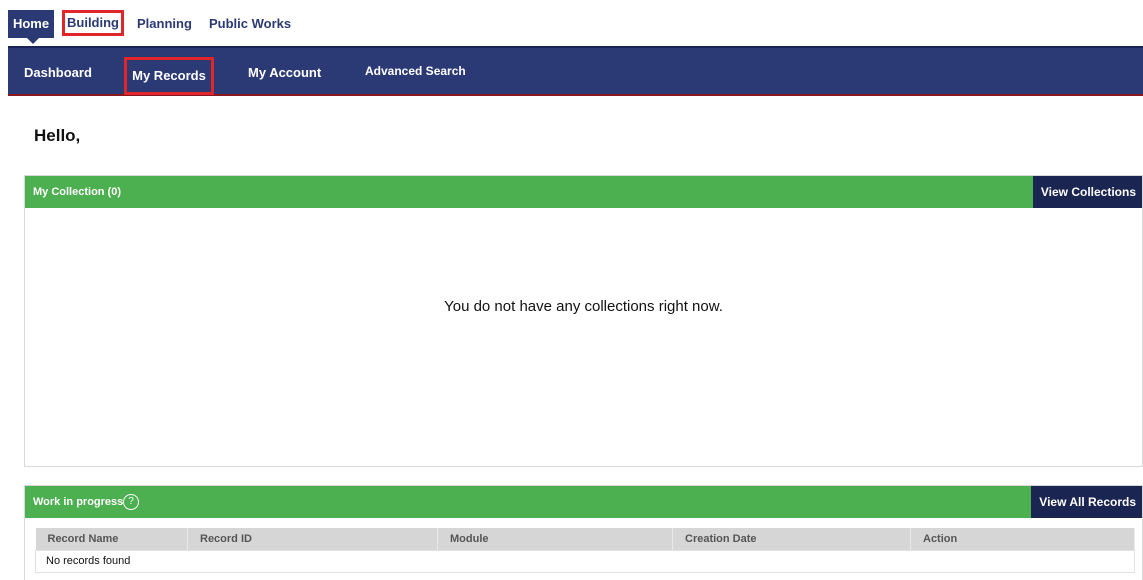 This screenshot has width=1143, height=580. I want to click on table-row: No records found, so click(585, 561).